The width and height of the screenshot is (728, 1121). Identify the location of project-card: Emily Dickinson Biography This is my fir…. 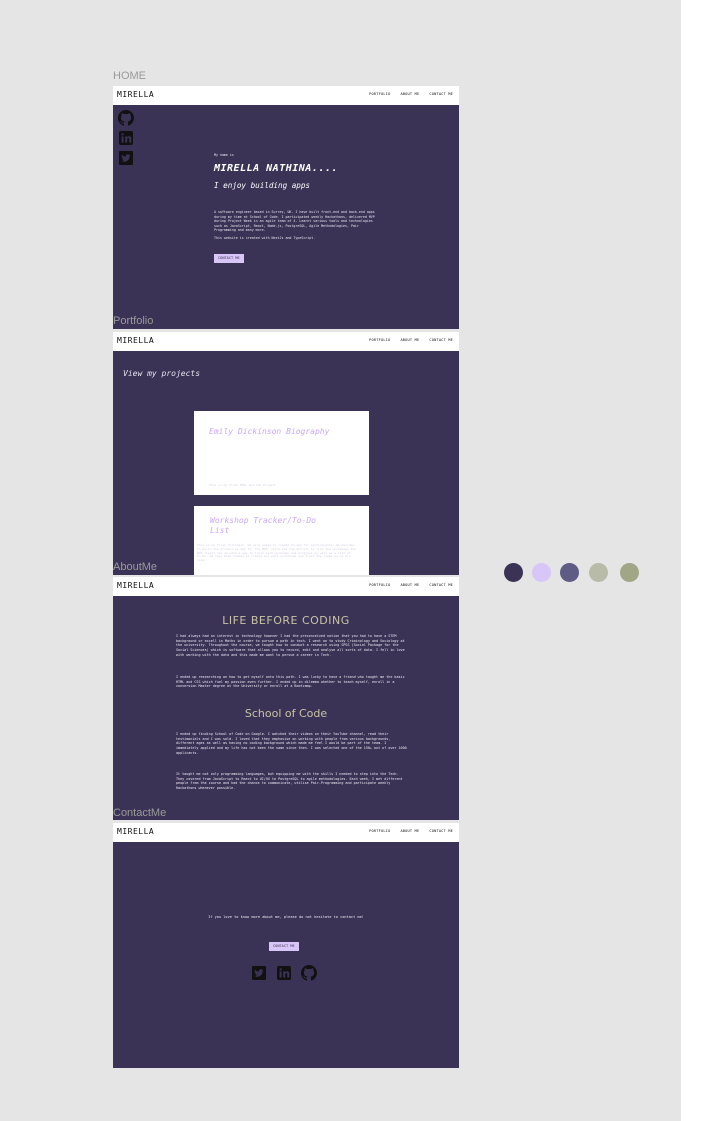
(281, 453).